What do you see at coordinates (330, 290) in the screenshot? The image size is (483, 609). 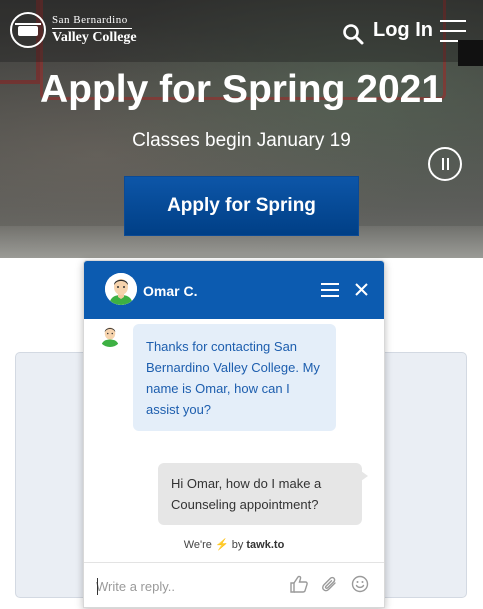 I see `chat-menu-icon` at bounding box center [330, 290].